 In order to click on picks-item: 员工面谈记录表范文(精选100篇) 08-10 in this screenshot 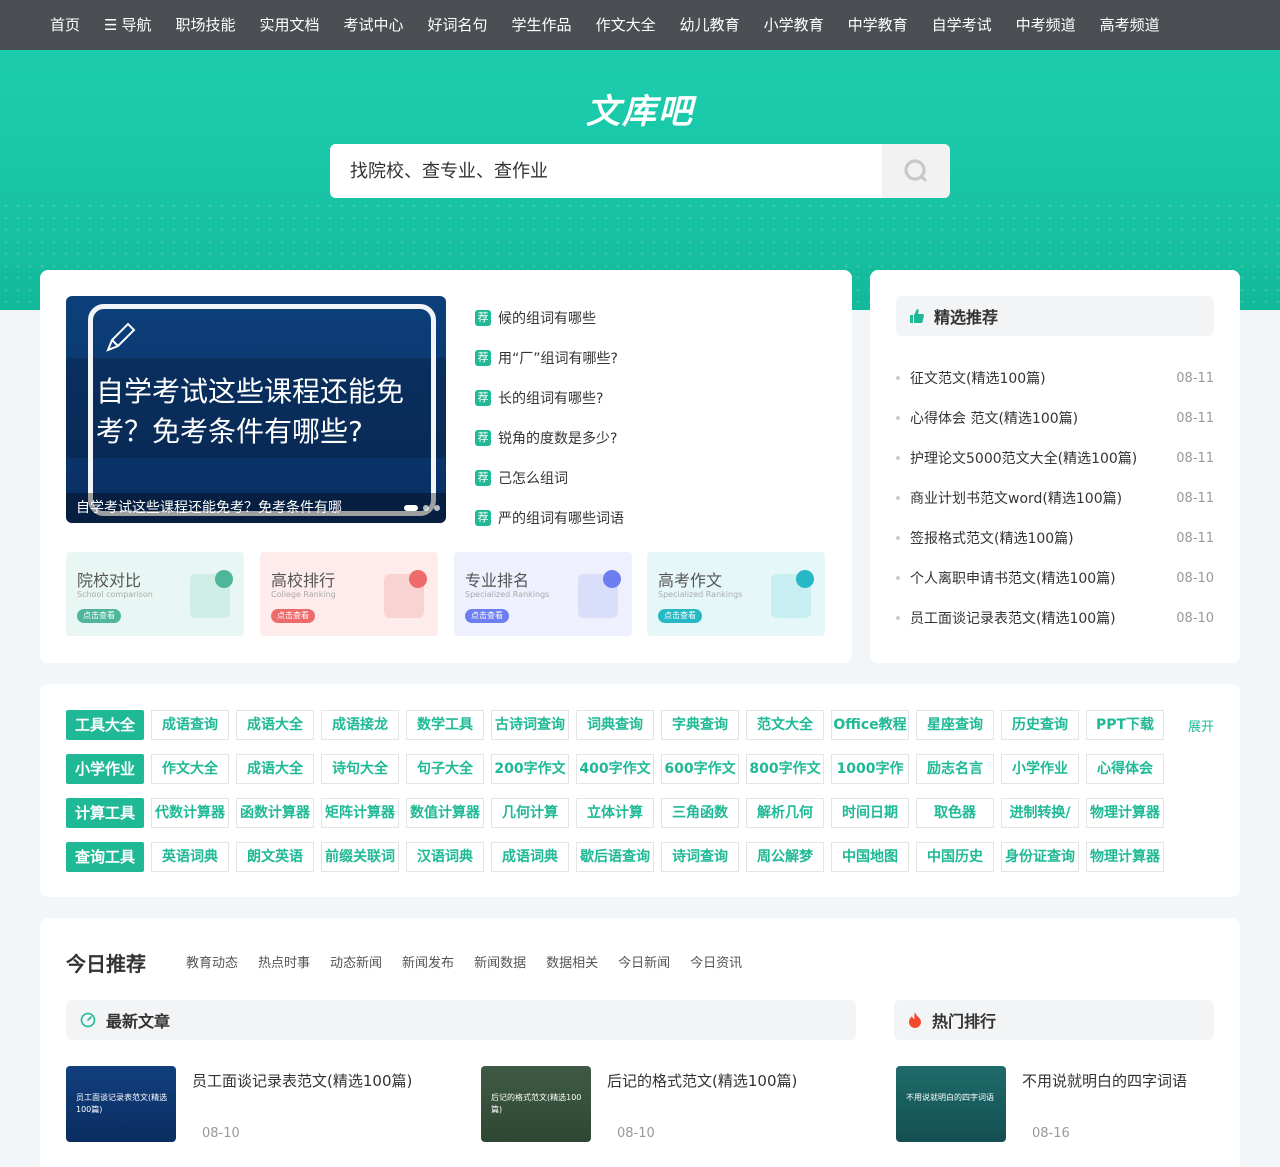, I will do `click(1055, 618)`.